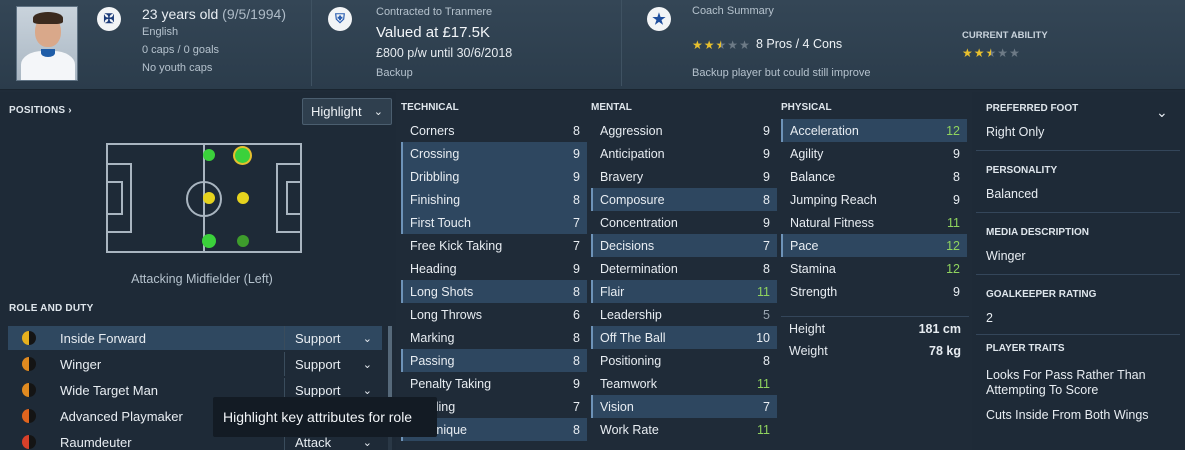  I want to click on attribute-row: Jumping Reach 9, so click(874, 199).